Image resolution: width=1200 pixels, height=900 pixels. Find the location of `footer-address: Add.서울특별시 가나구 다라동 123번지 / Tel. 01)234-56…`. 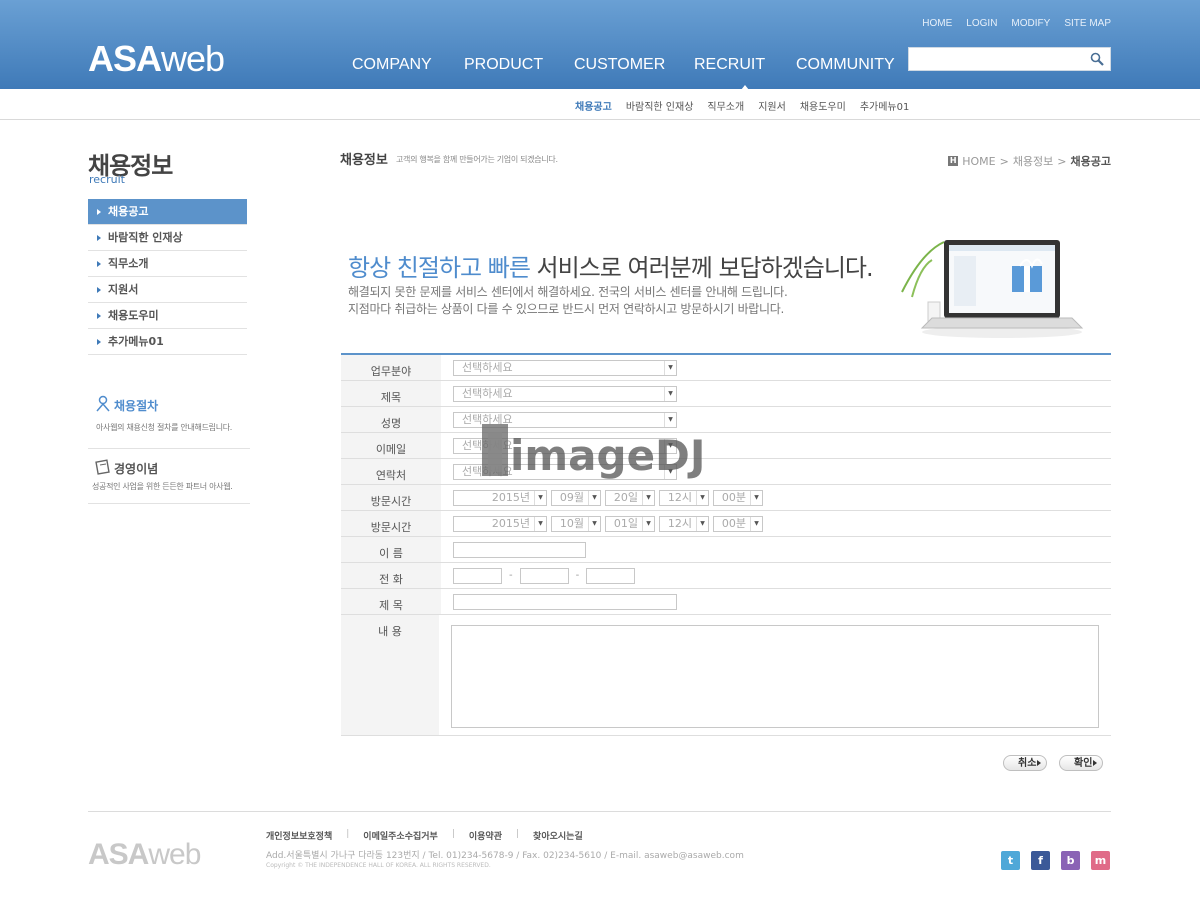

footer-address: Add.서울특별시 가나구 다라동 123번지 / Tel. 01)234-56… is located at coordinates (505, 856).